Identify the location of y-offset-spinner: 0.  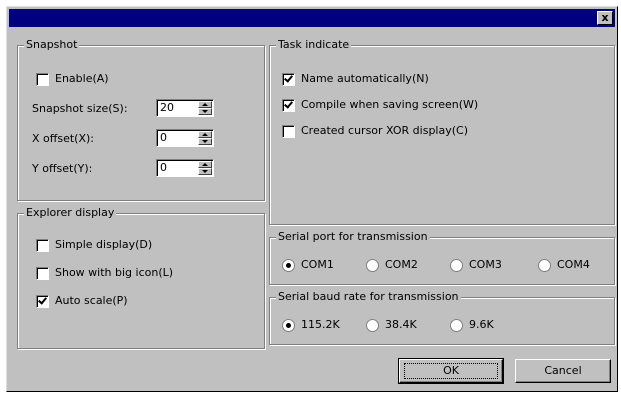
(185, 168).